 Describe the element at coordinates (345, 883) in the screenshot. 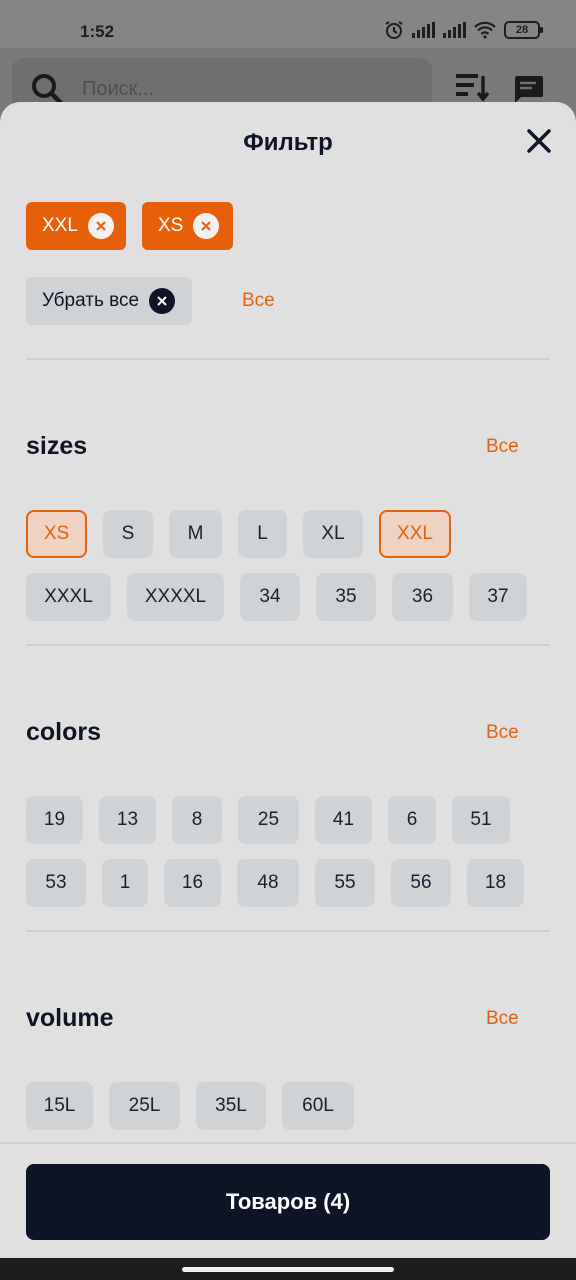

I see `color-option: 55` at that location.